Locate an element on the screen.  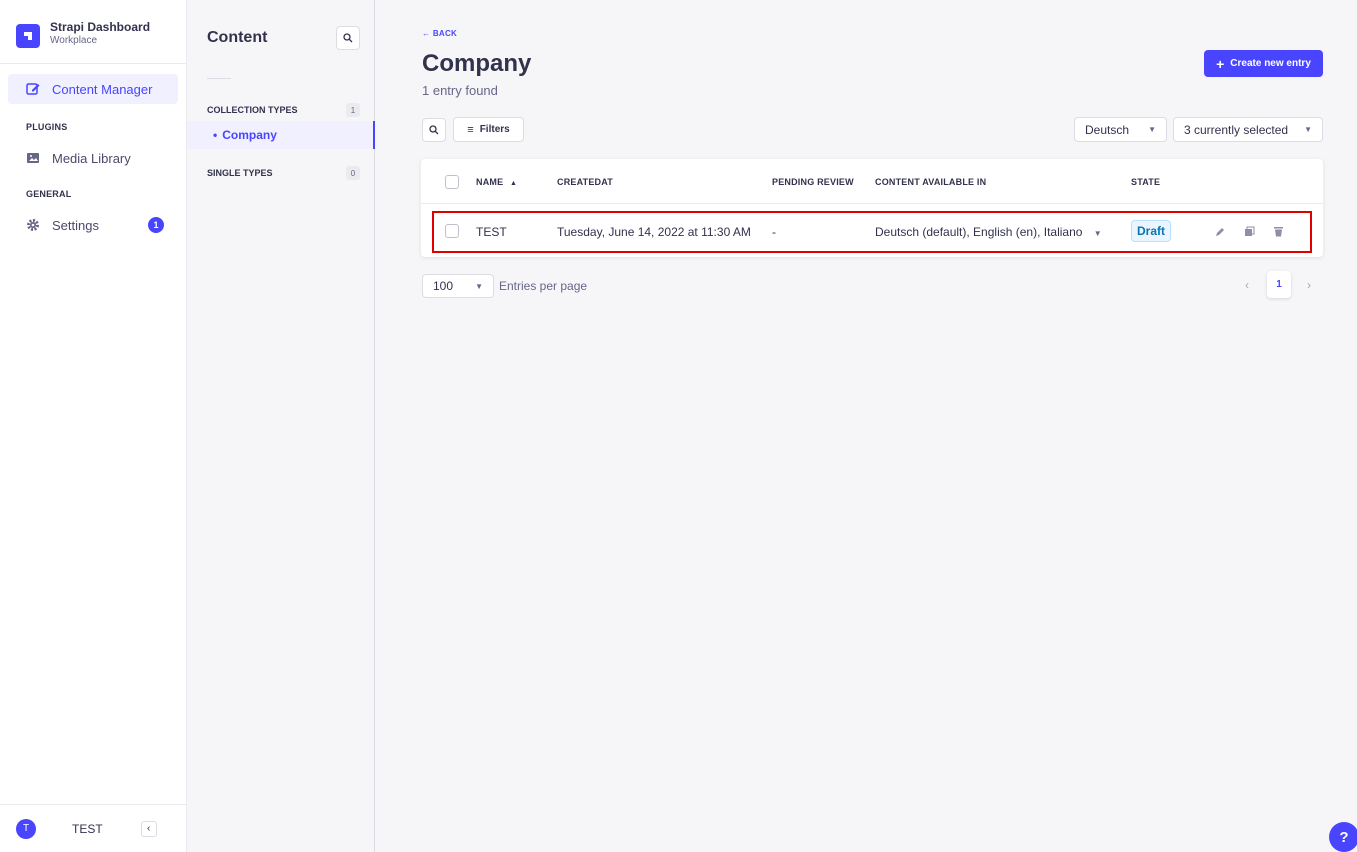
nav-item-content-manager: Content Manager is located at coordinates (93, 89).